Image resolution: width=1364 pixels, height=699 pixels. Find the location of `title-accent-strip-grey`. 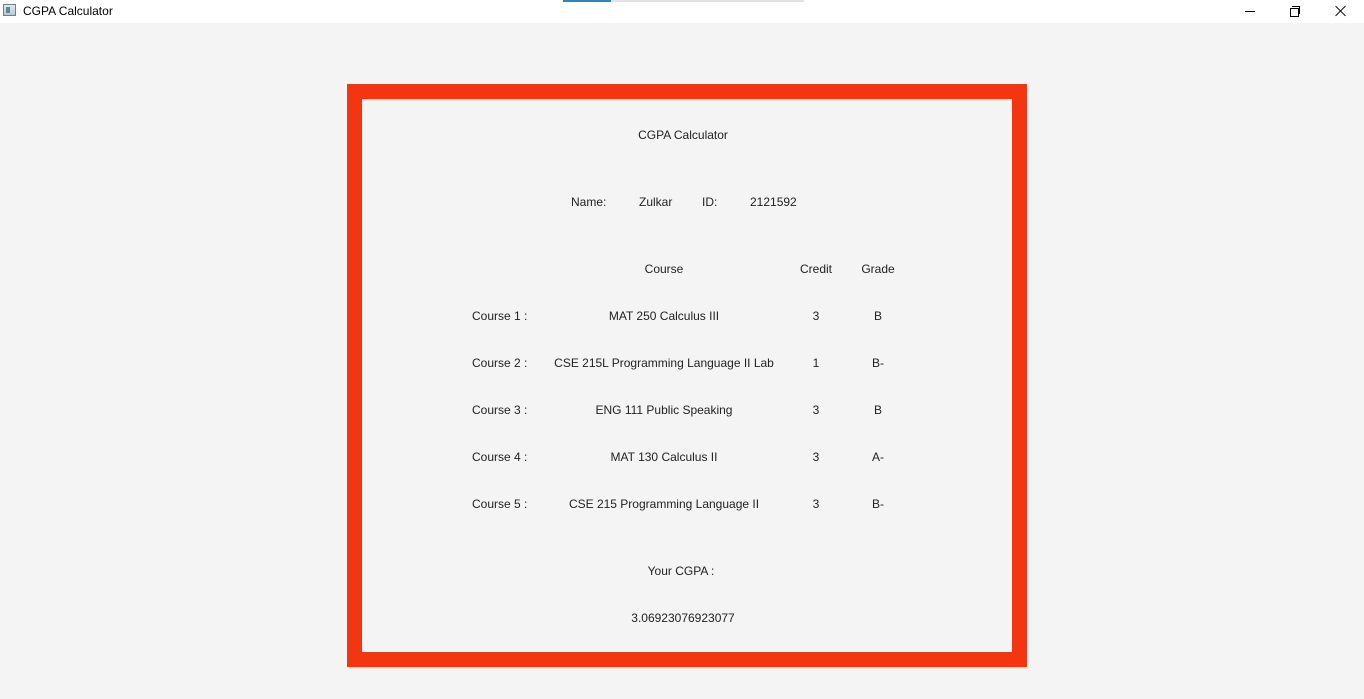

title-accent-strip-grey is located at coordinates (707, 1).